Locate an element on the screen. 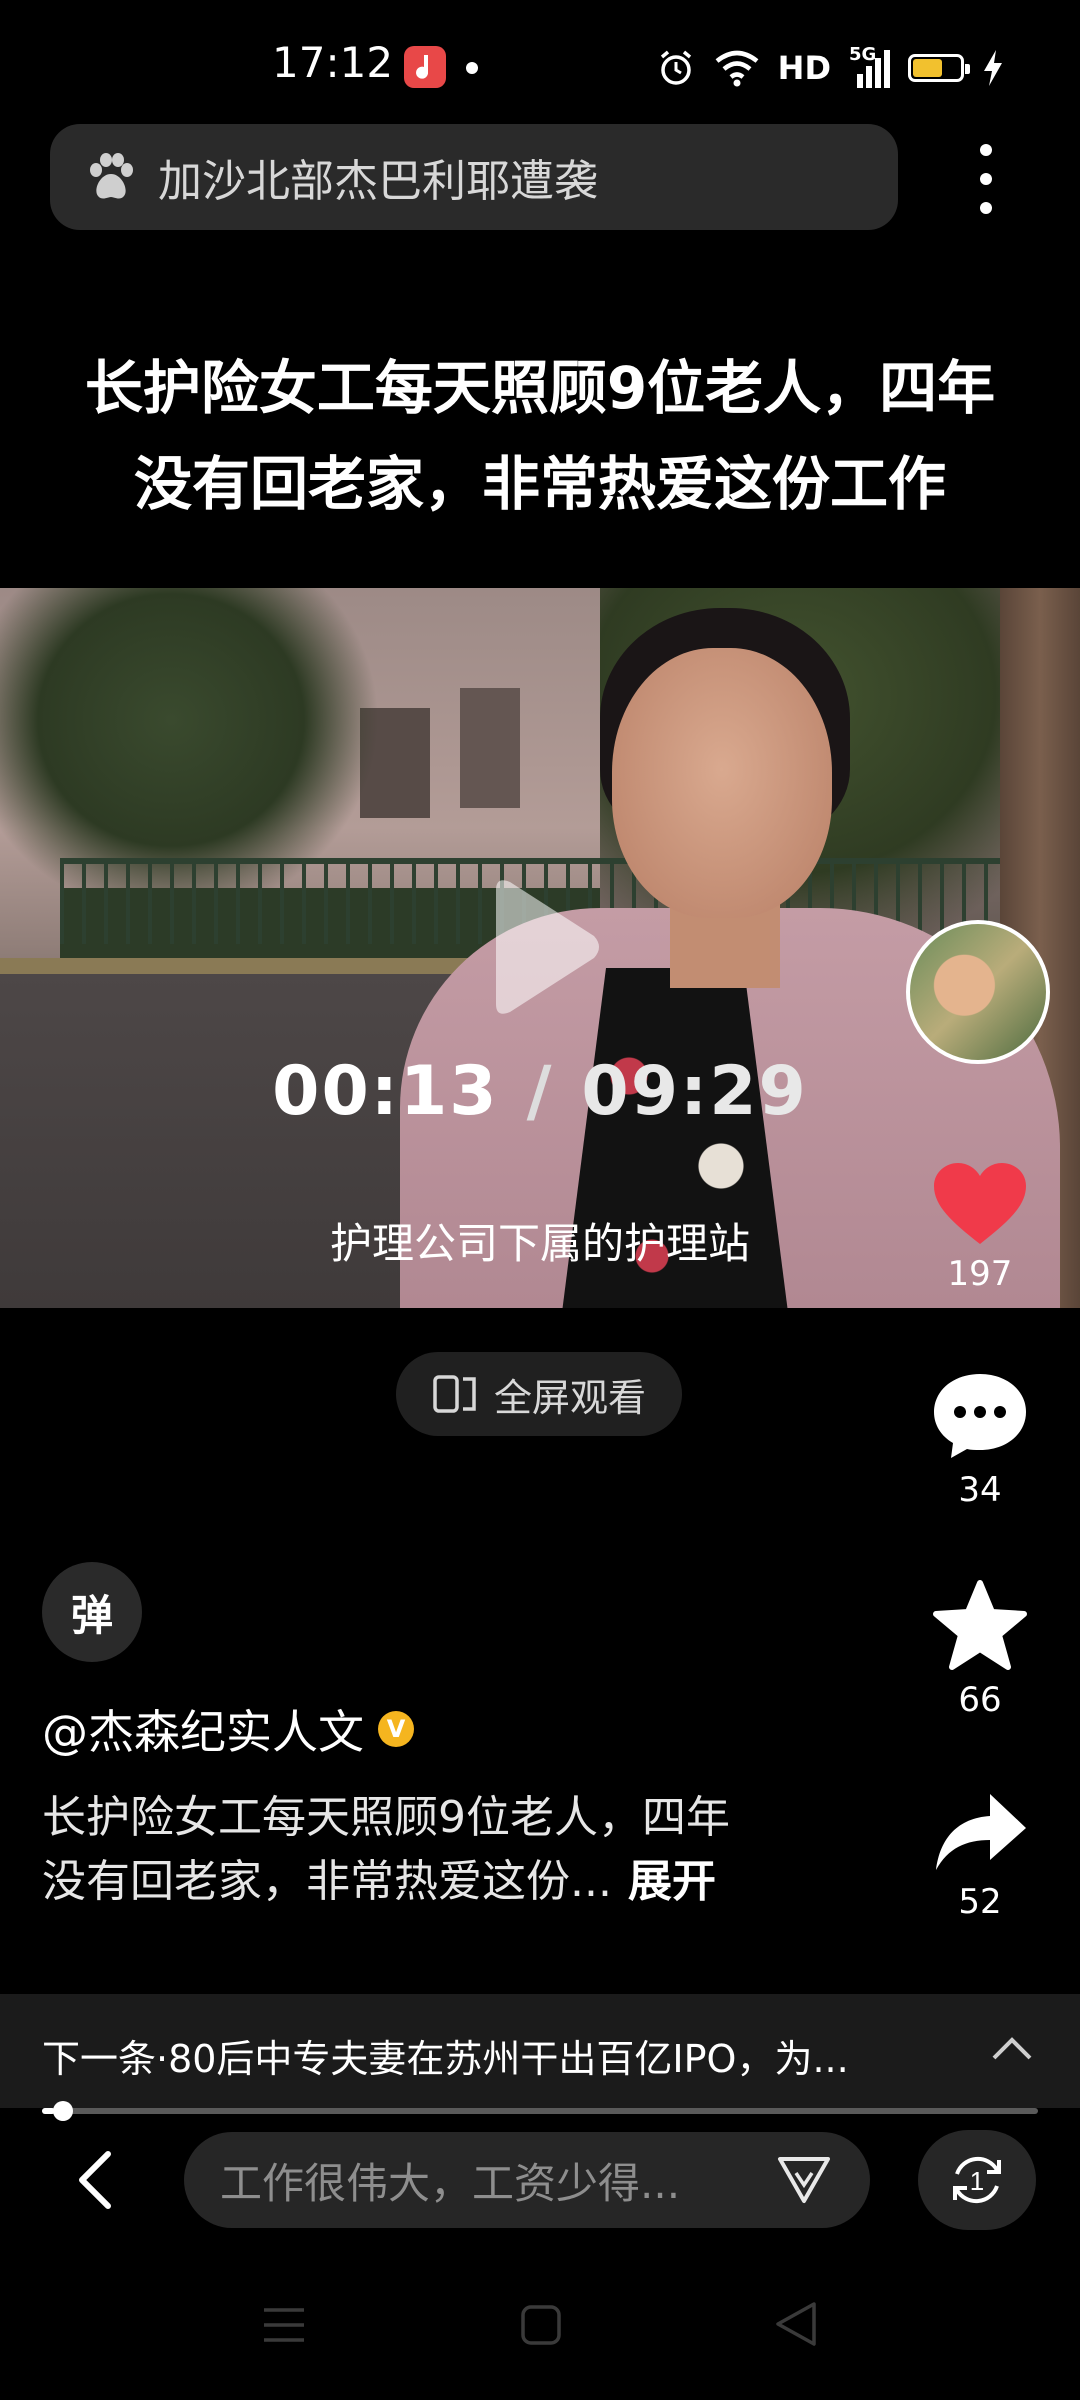 Image resolution: width=1080 pixels, height=2400 pixels. author-name: @杰森纪实人文 is located at coordinates (203, 1729).